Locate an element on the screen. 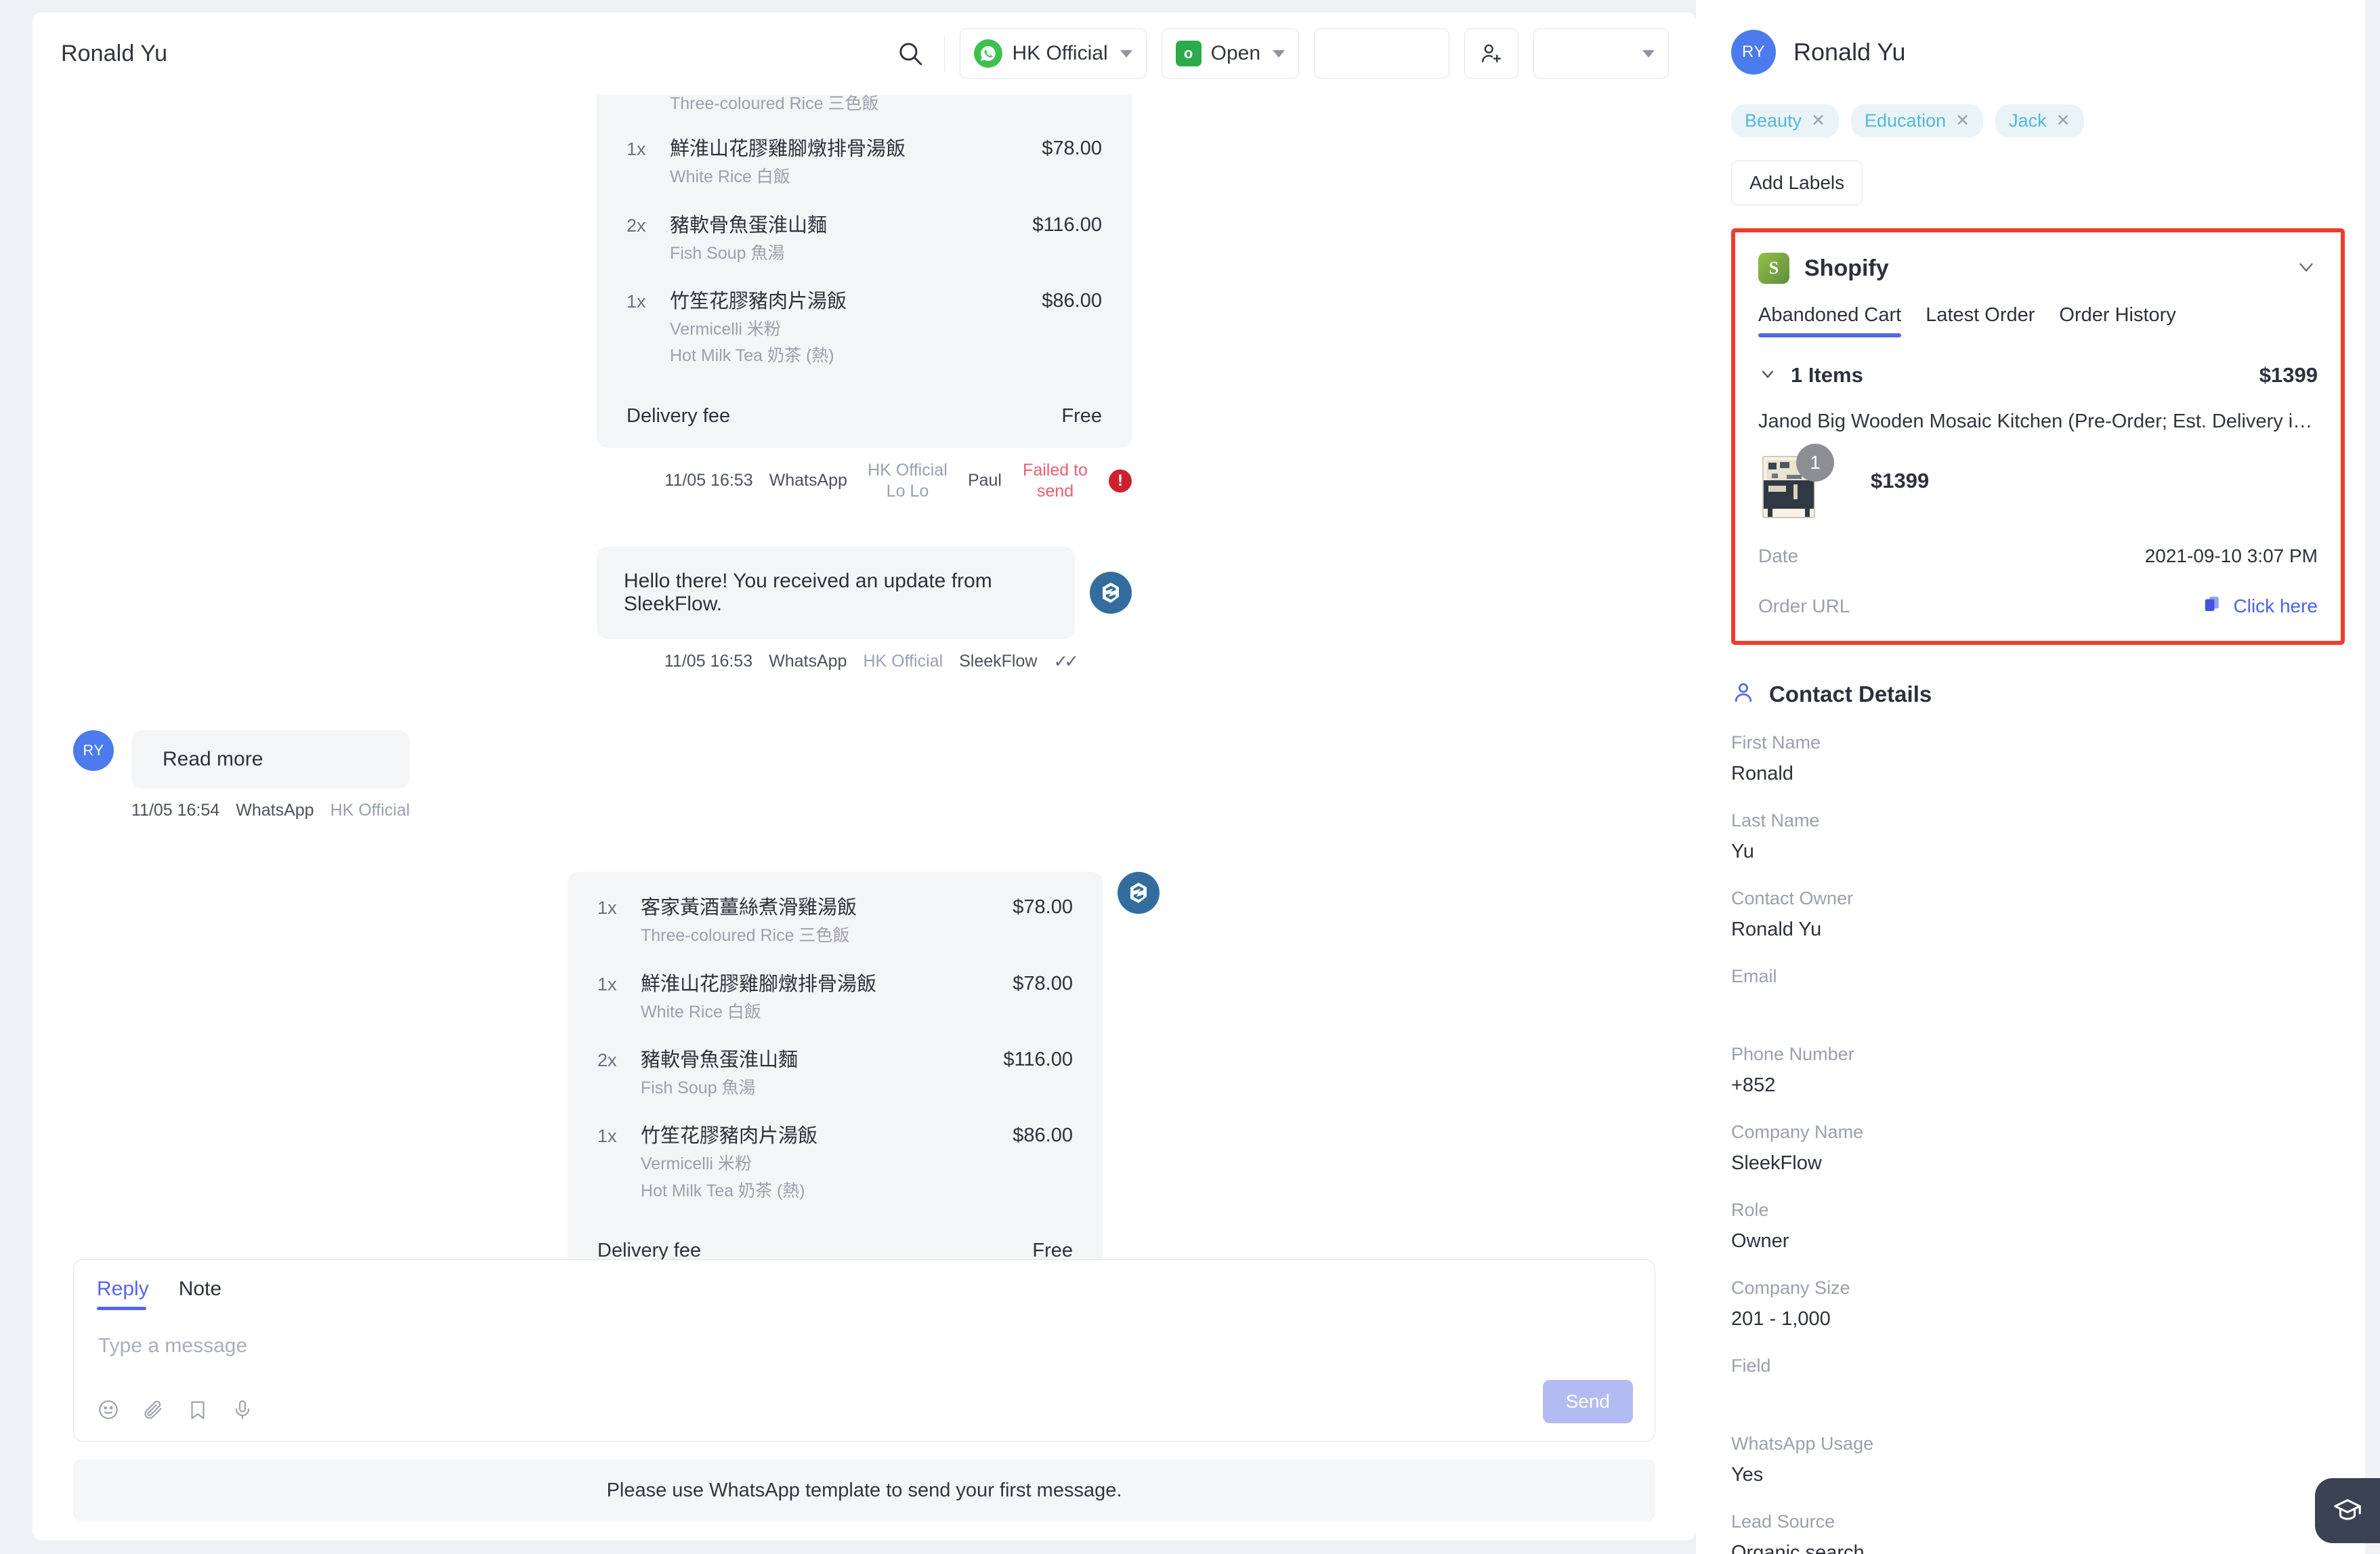 The width and height of the screenshot is (2380, 1554). error-icon: ! is located at coordinates (1120, 480).